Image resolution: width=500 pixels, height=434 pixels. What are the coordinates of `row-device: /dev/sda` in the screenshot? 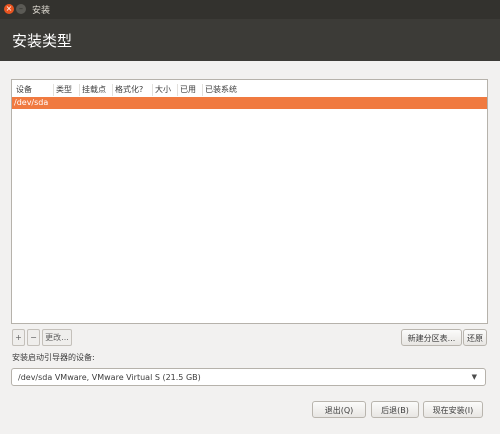 It's located at (31, 102).